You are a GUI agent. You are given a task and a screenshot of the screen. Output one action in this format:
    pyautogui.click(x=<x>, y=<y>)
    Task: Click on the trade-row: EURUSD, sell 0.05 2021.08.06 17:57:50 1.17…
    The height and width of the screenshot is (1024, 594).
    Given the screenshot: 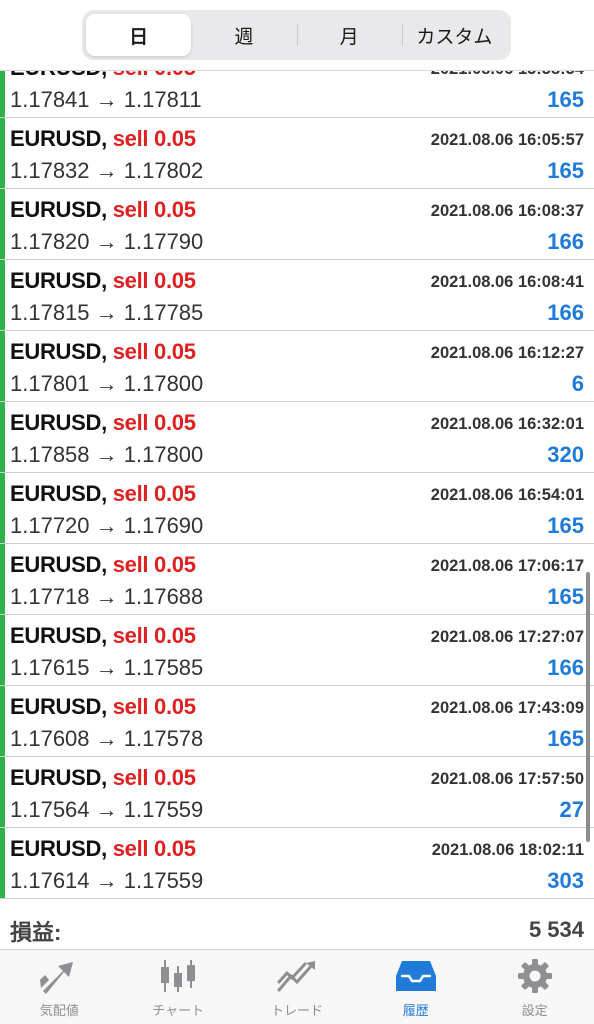 What is the action you would take?
    pyautogui.click(x=297, y=792)
    